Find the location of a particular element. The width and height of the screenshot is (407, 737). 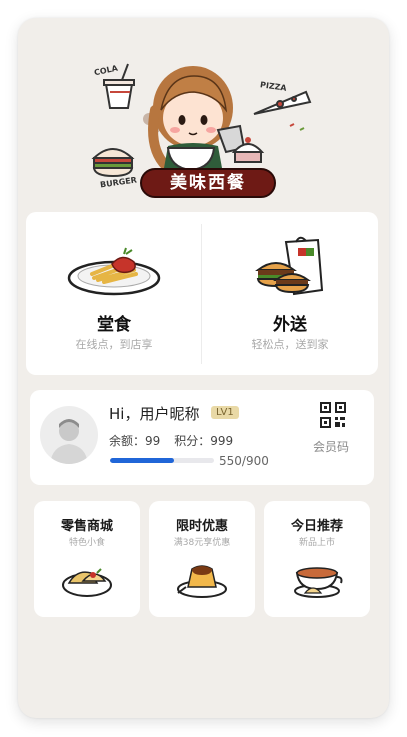

tile-subtitle: 特色小食 is located at coordinates (86, 543).